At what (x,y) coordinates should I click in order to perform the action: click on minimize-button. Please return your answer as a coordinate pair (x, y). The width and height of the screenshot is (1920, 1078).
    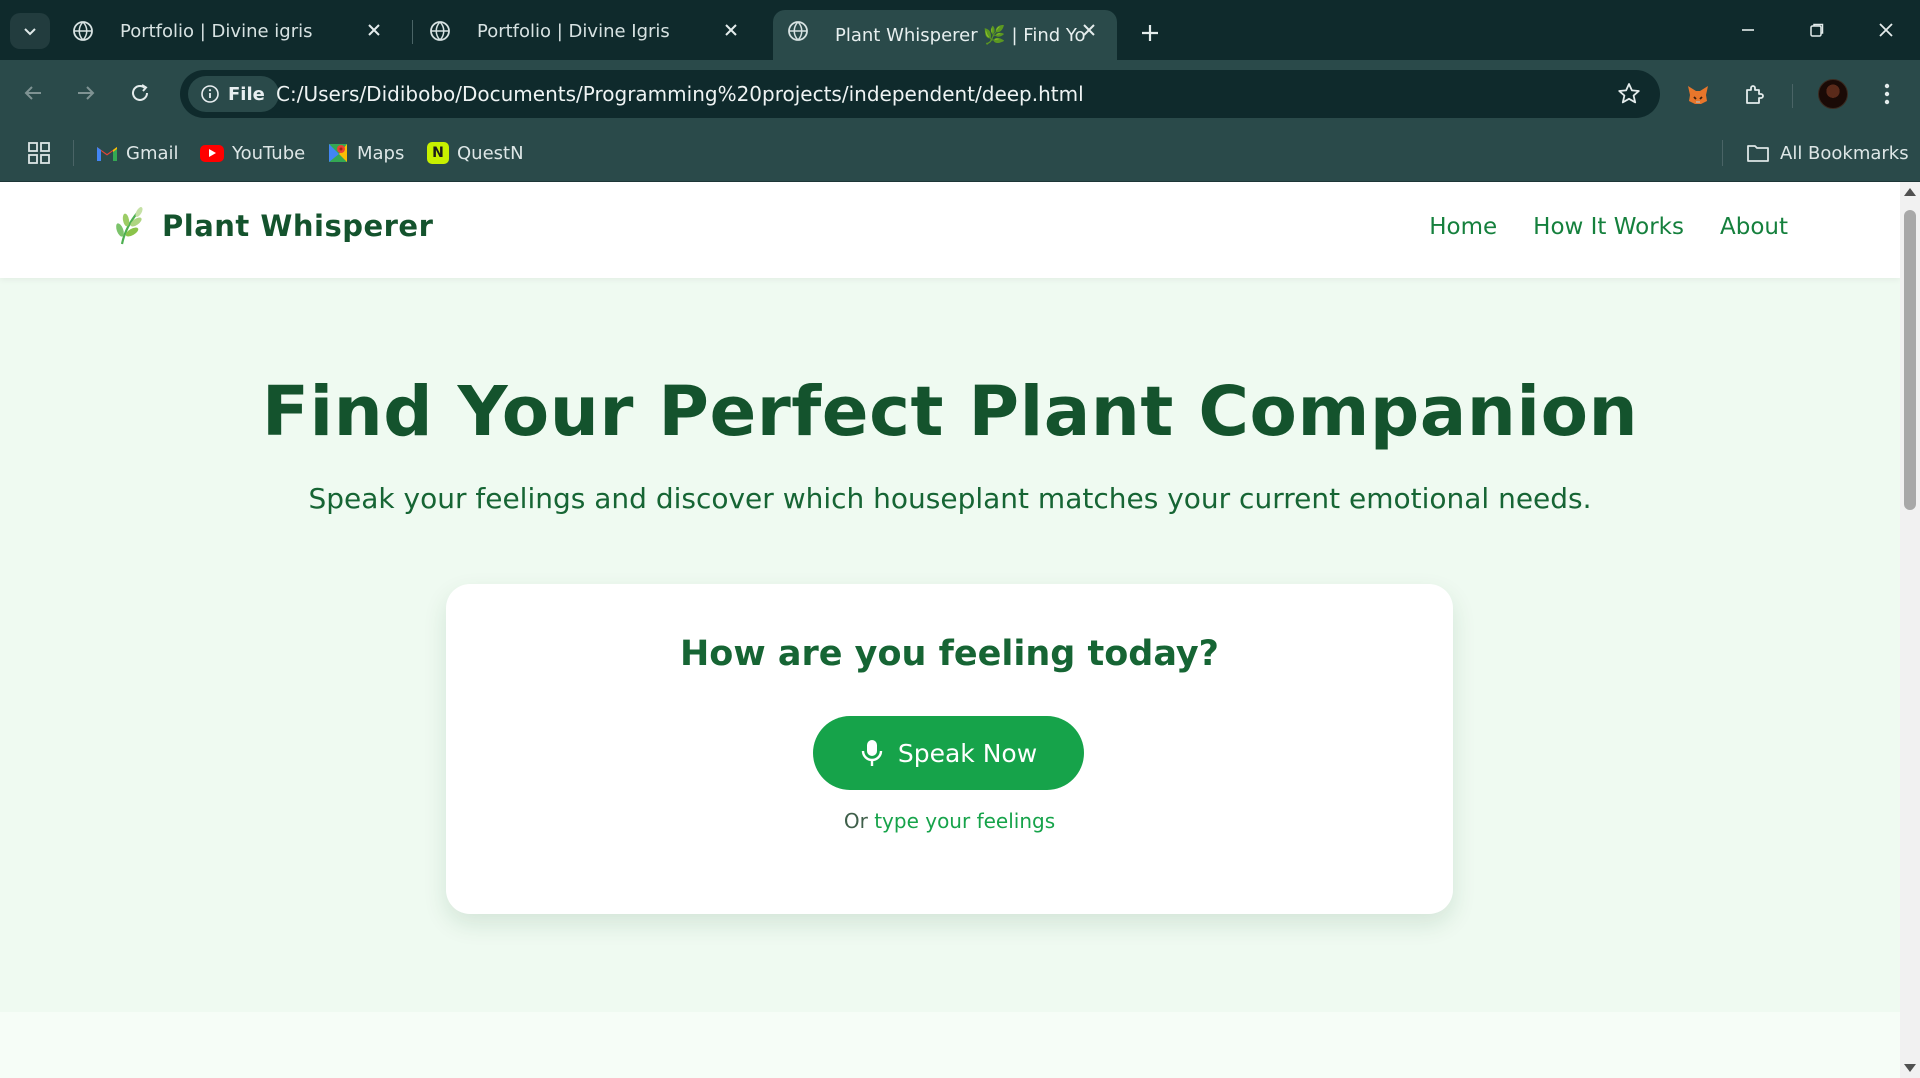
    Looking at the image, I should click on (1748, 30).